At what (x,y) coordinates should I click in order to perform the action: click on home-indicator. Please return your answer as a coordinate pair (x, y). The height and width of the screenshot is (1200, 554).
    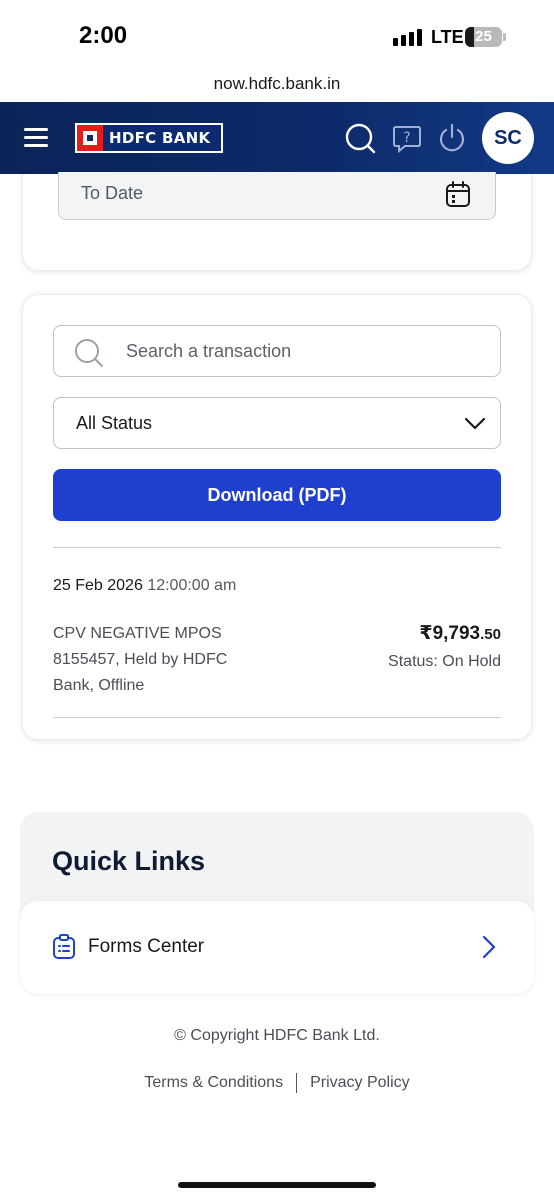
    Looking at the image, I should click on (277, 1185).